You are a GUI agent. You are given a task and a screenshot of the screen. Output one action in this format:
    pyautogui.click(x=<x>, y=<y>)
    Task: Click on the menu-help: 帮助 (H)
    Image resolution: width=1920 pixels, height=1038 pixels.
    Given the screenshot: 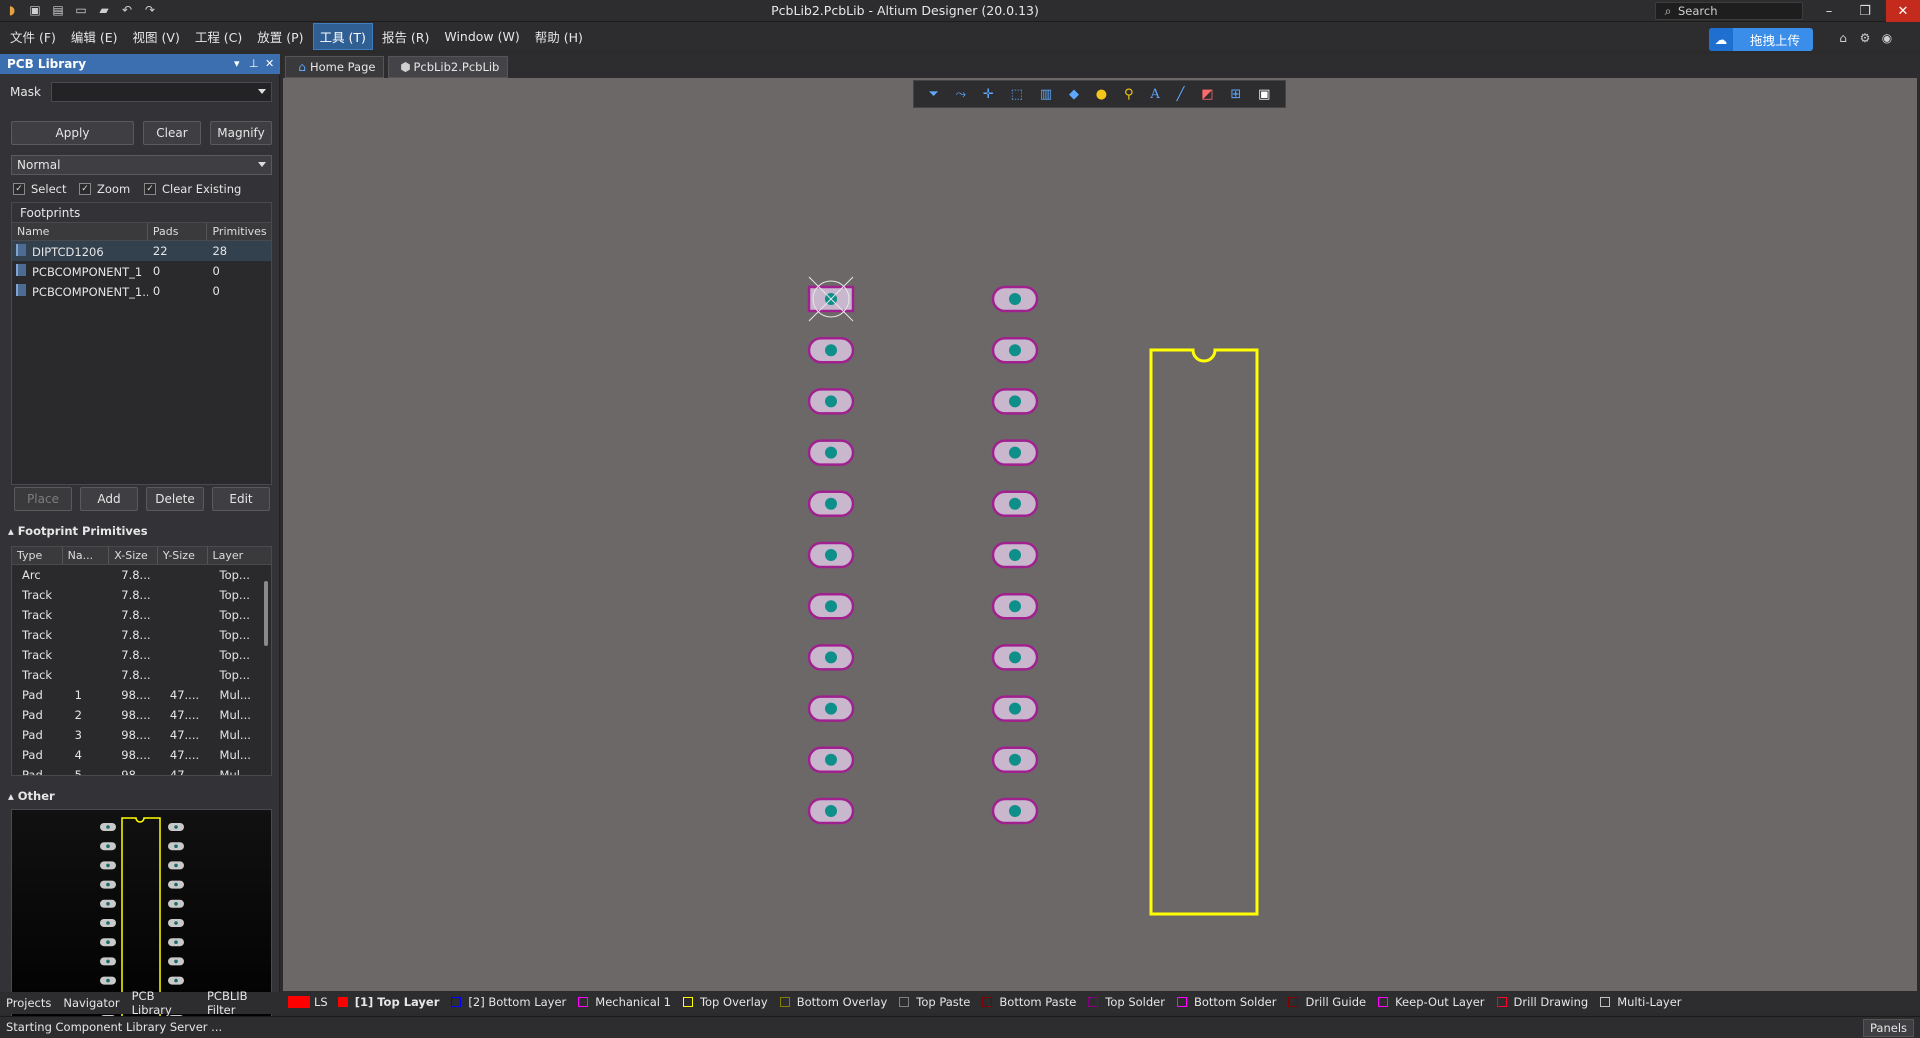 What is the action you would take?
    pyautogui.click(x=559, y=36)
    